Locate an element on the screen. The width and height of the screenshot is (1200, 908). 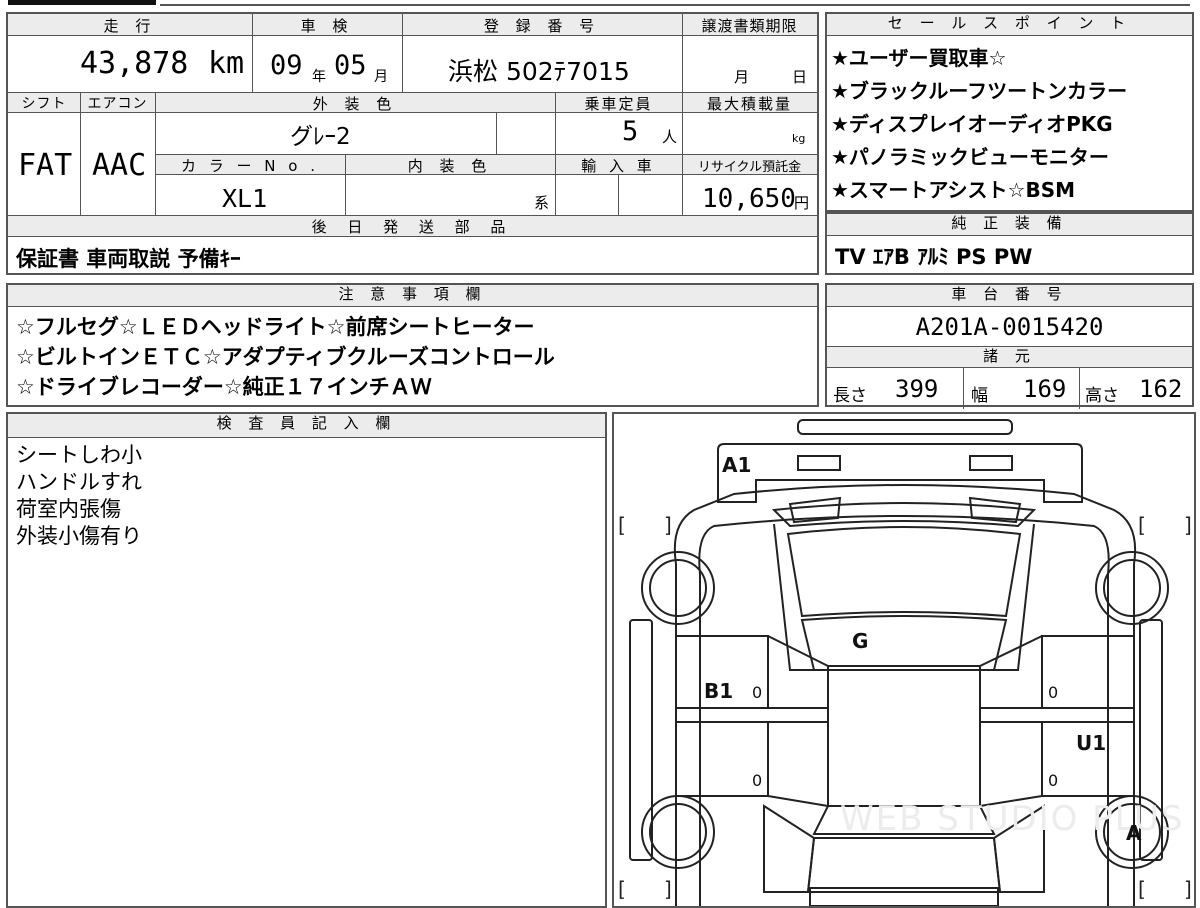
damage-mark-top: G is located at coordinates (860, 641).